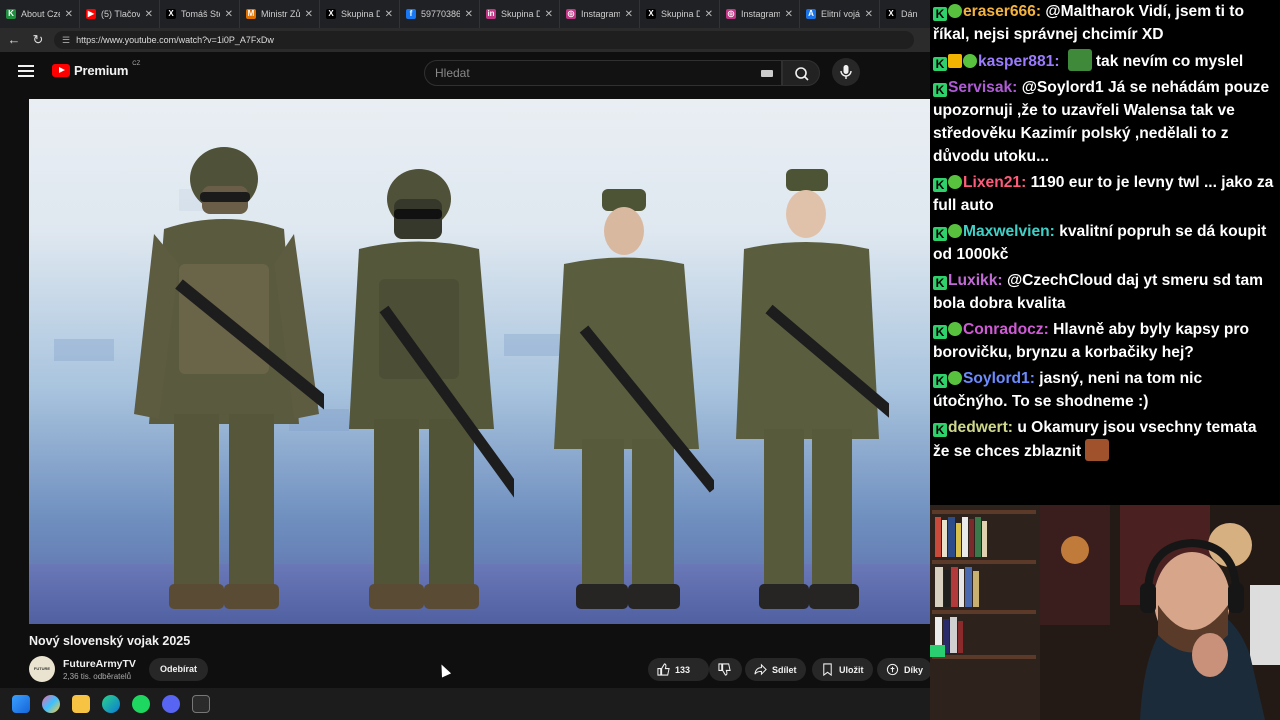 This screenshot has width=1280, height=720. What do you see at coordinates (996, 378) in the screenshot?
I see `chat-username: Soylord1` at bounding box center [996, 378].